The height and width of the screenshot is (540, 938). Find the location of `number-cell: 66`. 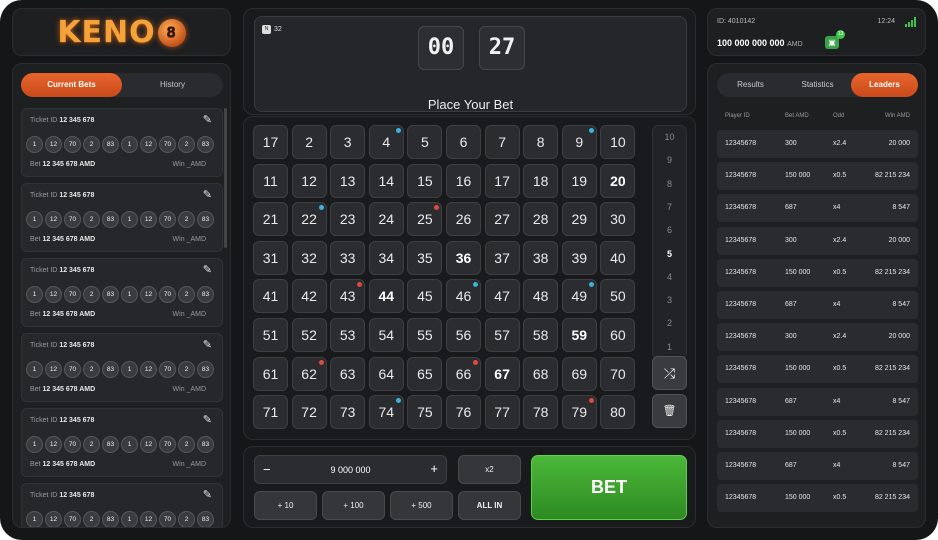

number-cell: 66 is located at coordinates (463, 373).